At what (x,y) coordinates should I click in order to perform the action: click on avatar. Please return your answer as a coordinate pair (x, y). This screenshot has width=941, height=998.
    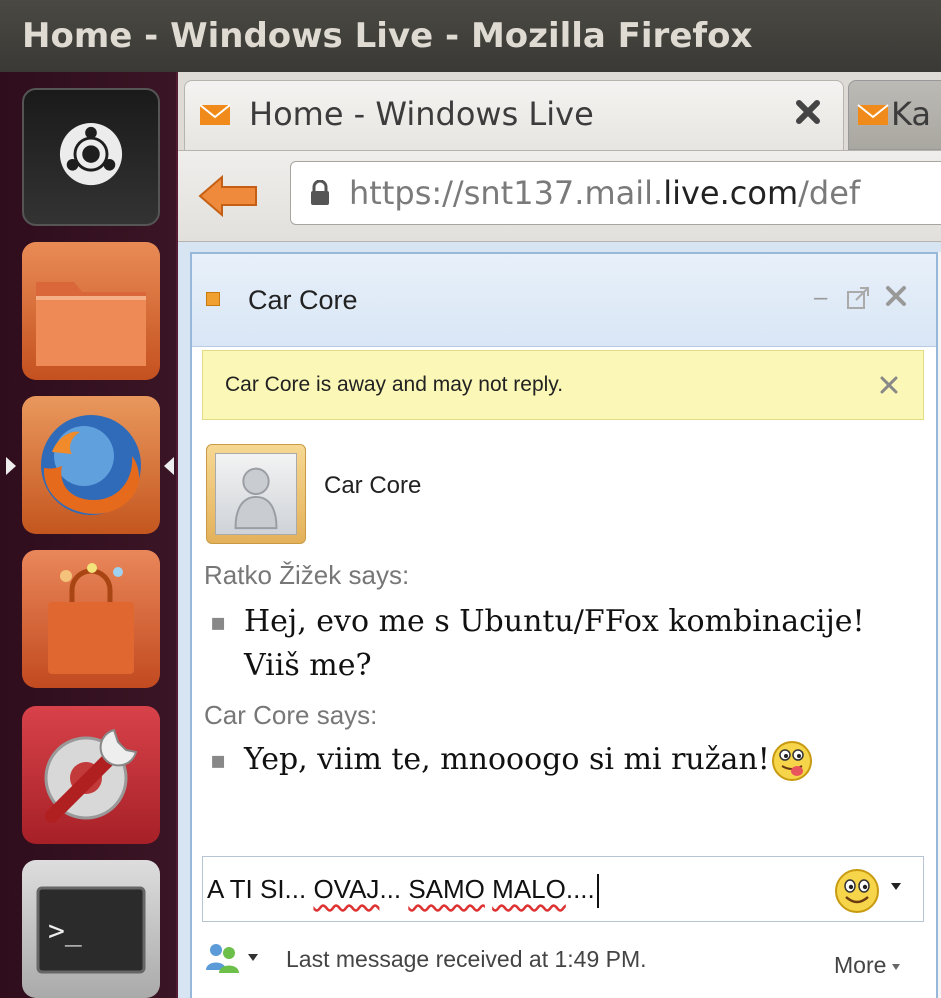
    Looking at the image, I should click on (256, 494).